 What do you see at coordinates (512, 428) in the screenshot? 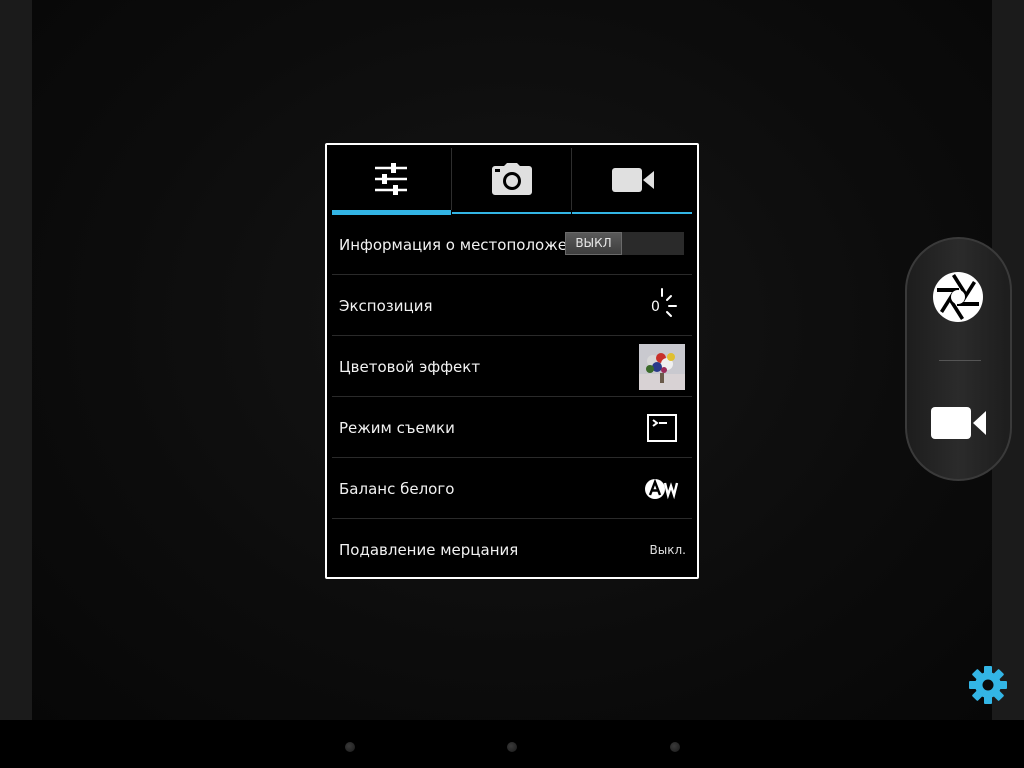
I see `setting-row-scene-mode: Режим съемки` at bounding box center [512, 428].